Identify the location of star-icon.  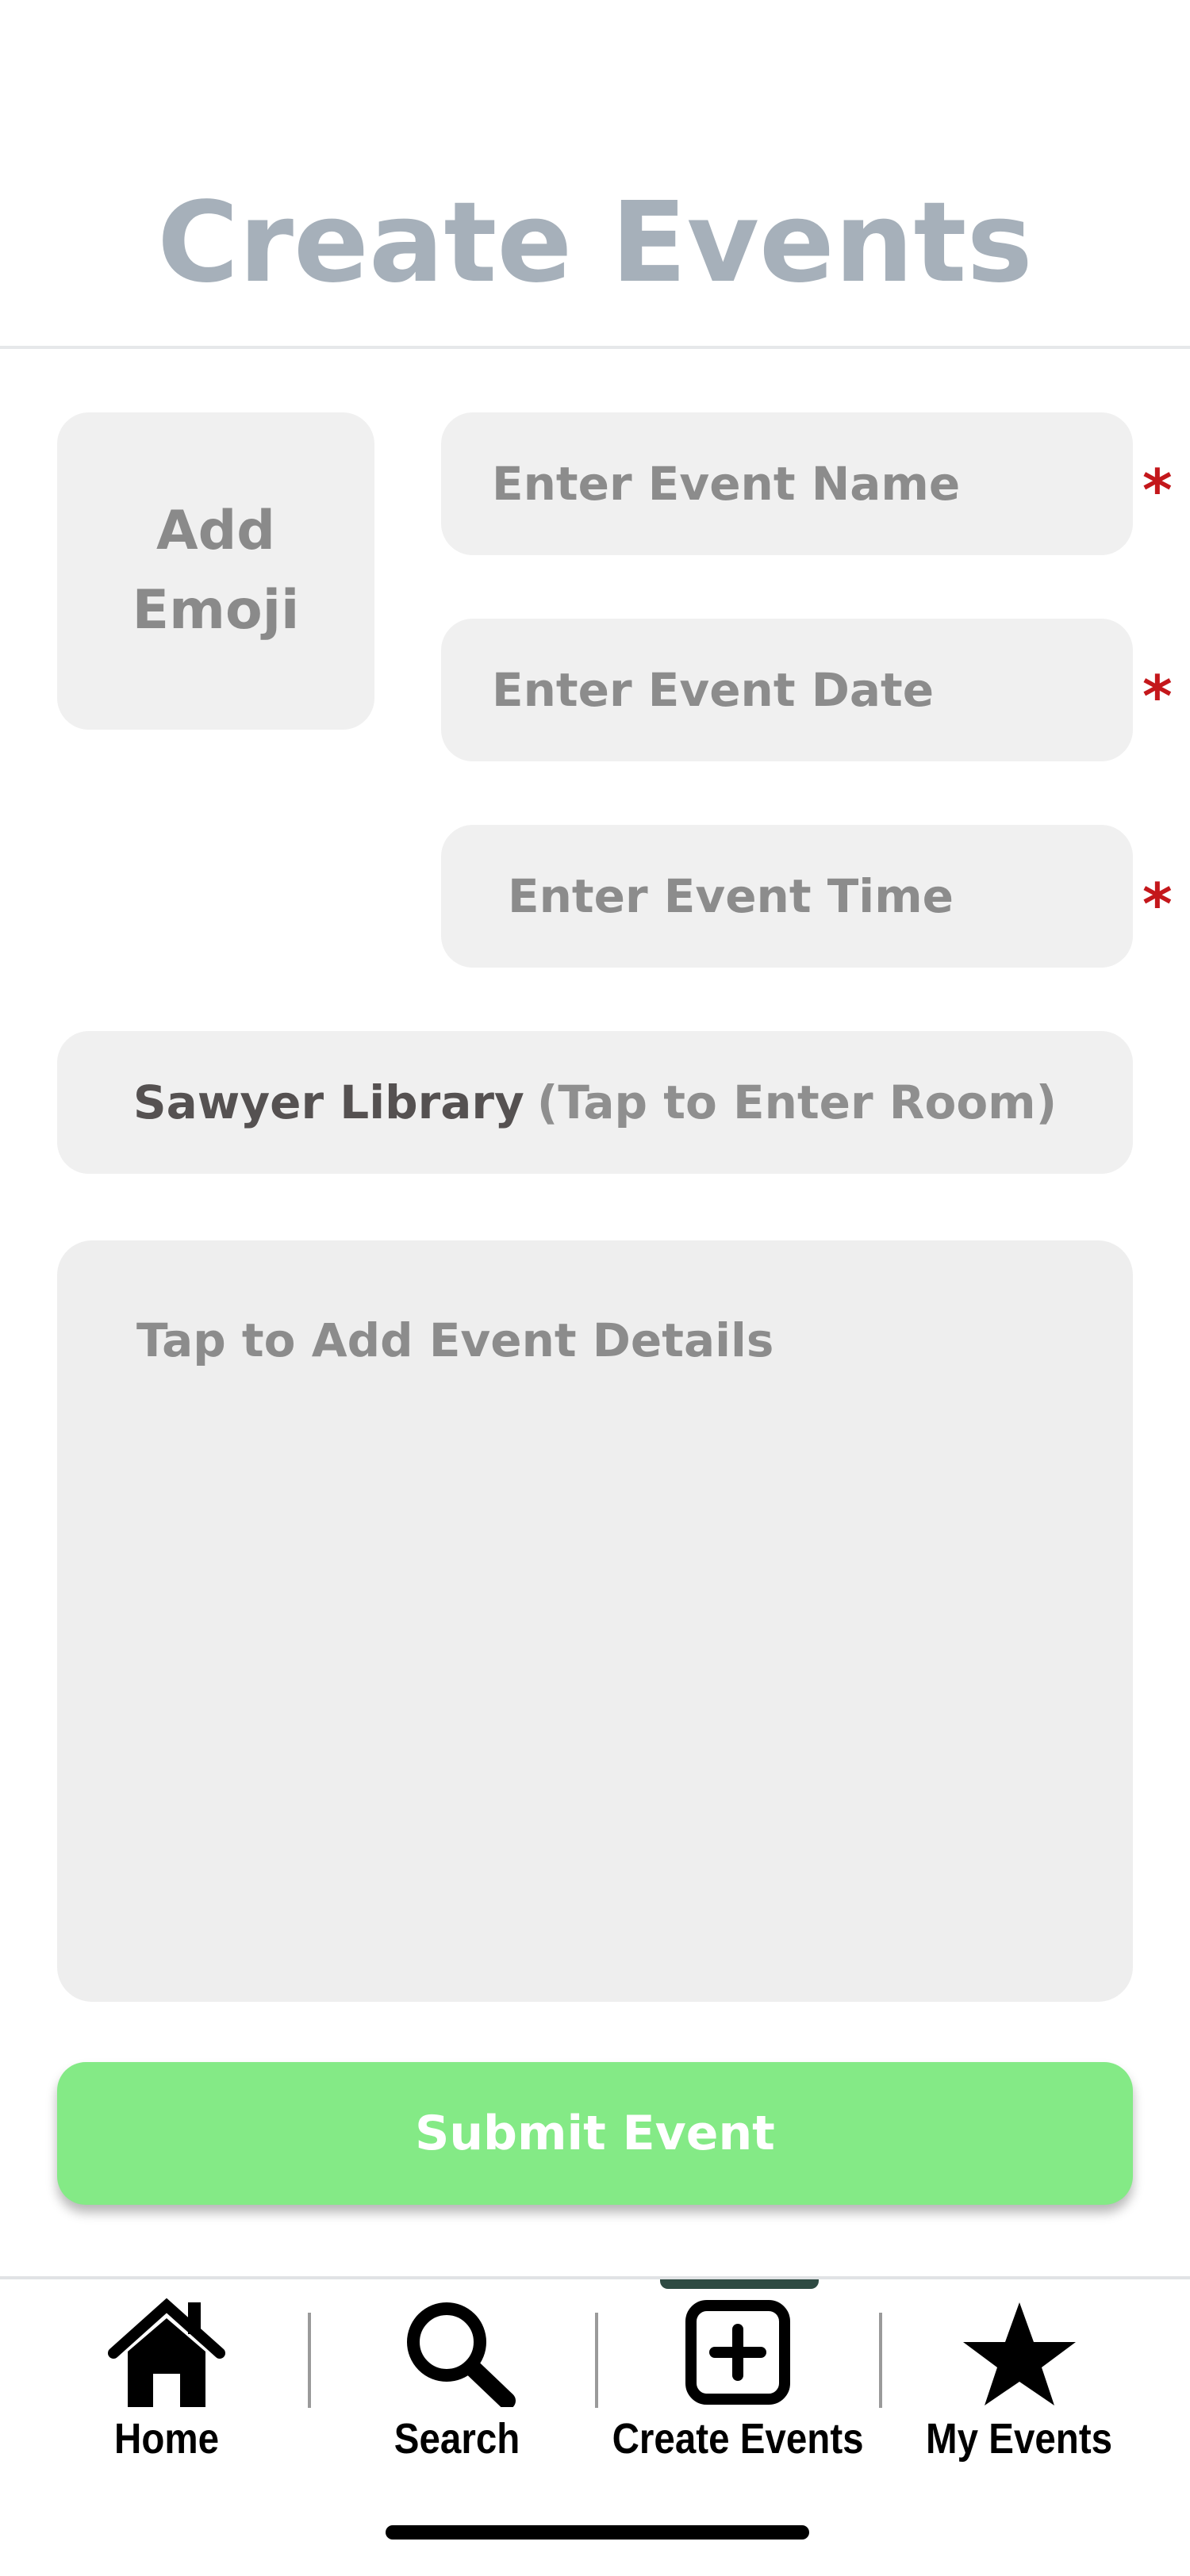
(1019, 2352).